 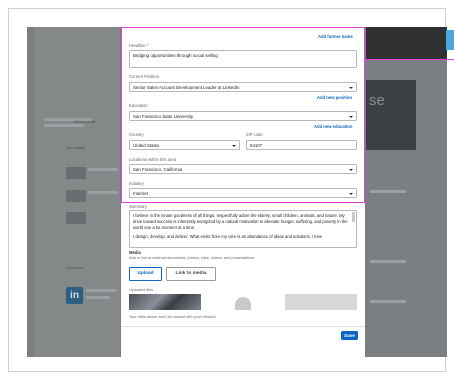 What do you see at coordinates (74, 295) in the screenshot?
I see `linkedin-logo-icon: in` at bounding box center [74, 295].